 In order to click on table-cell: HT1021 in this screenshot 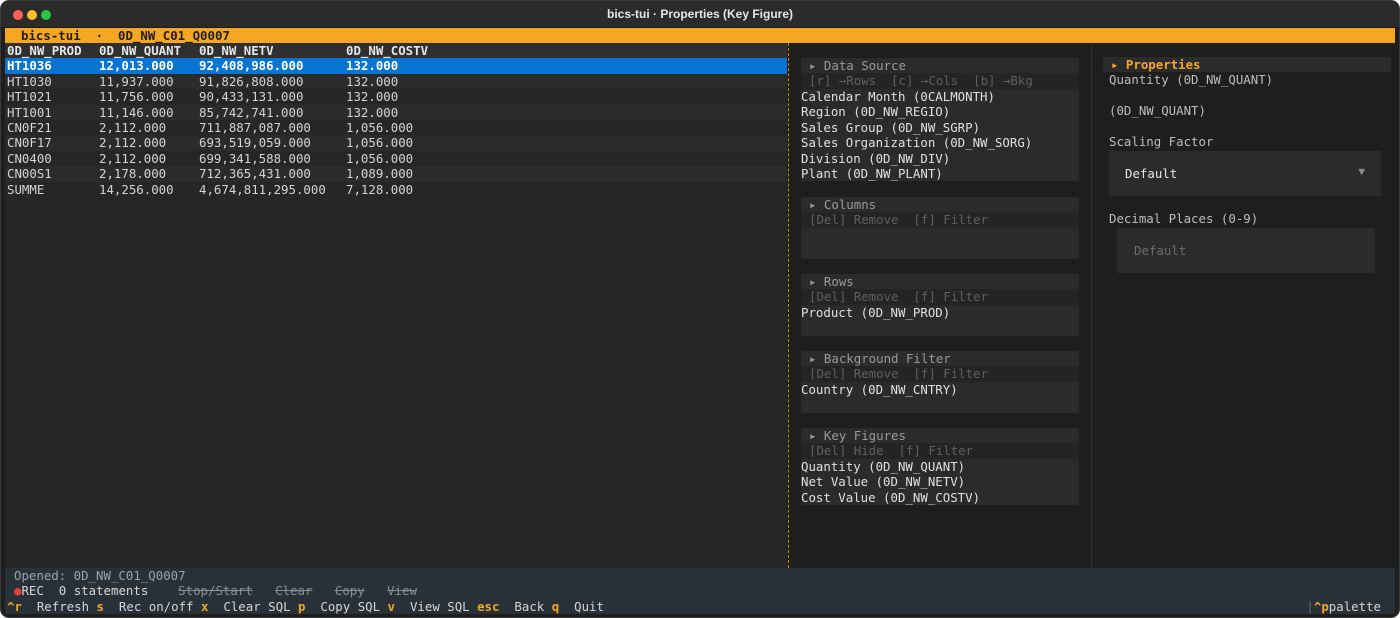, I will do `click(29, 97)`.